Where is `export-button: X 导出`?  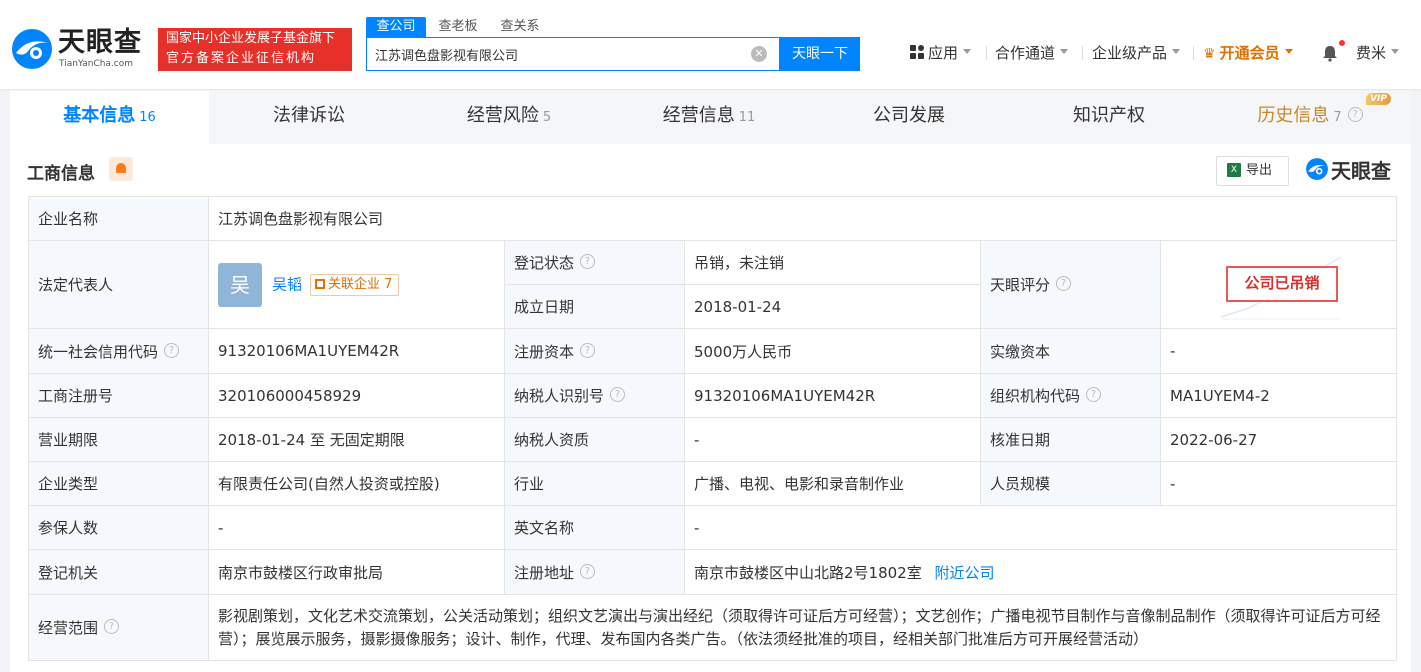 export-button: X 导出 is located at coordinates (1252, 171).